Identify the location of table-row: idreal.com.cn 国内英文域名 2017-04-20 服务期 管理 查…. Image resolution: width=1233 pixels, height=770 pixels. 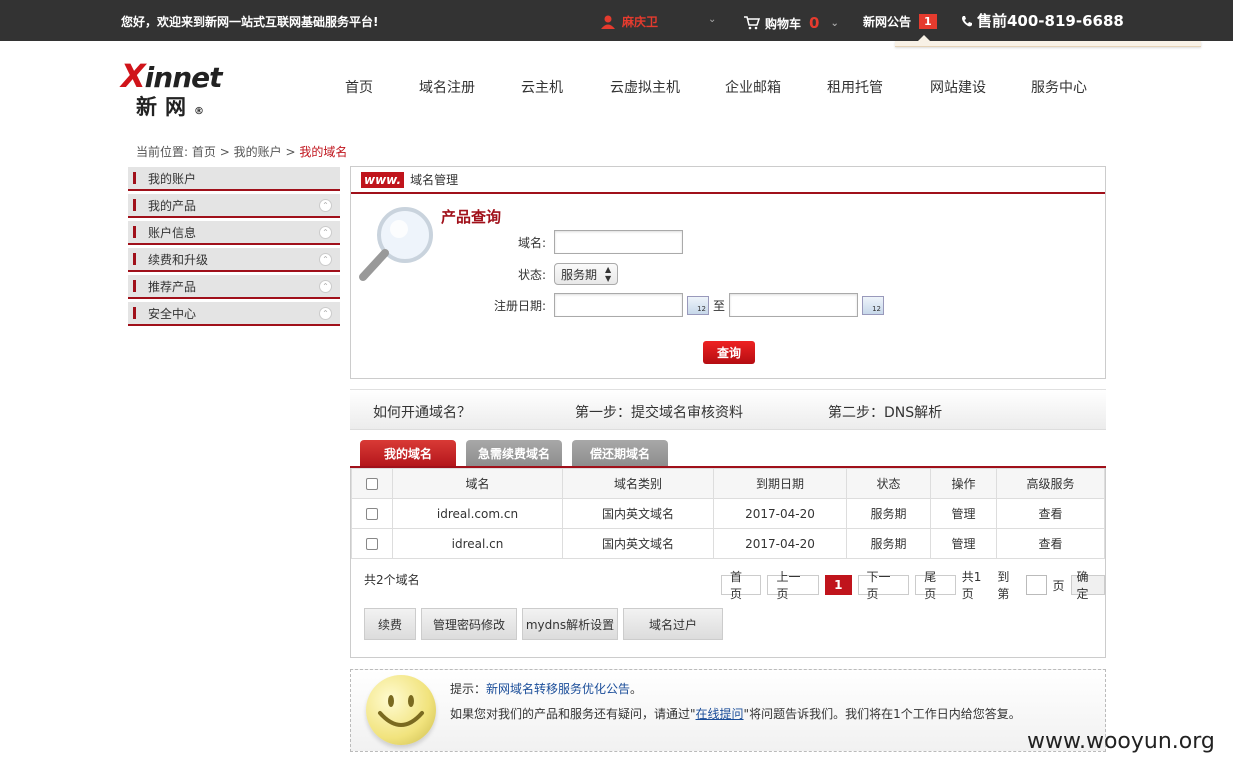
(728, 513).